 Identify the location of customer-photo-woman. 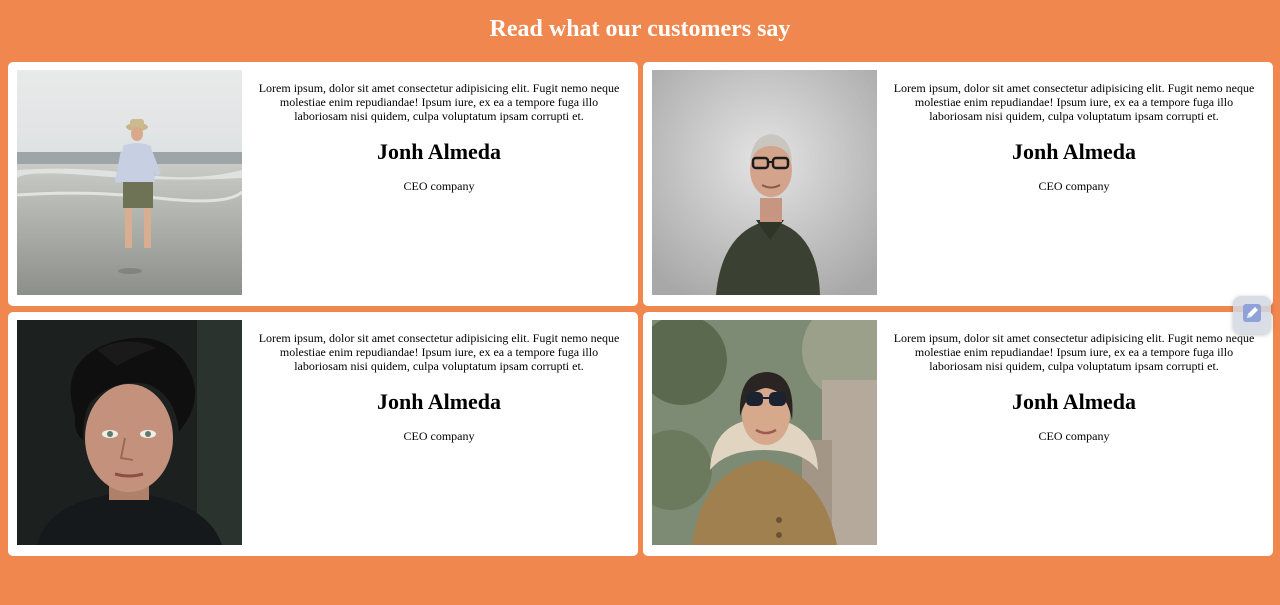
(764, 432).